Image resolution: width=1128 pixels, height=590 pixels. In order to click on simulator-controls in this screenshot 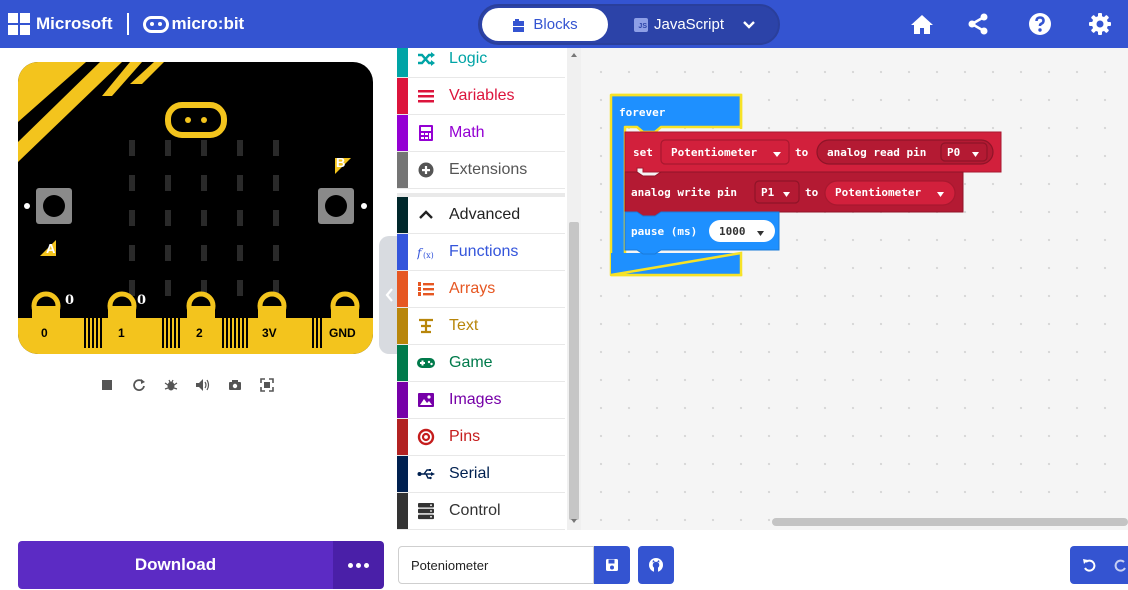, I will do `click(201, 385)`.